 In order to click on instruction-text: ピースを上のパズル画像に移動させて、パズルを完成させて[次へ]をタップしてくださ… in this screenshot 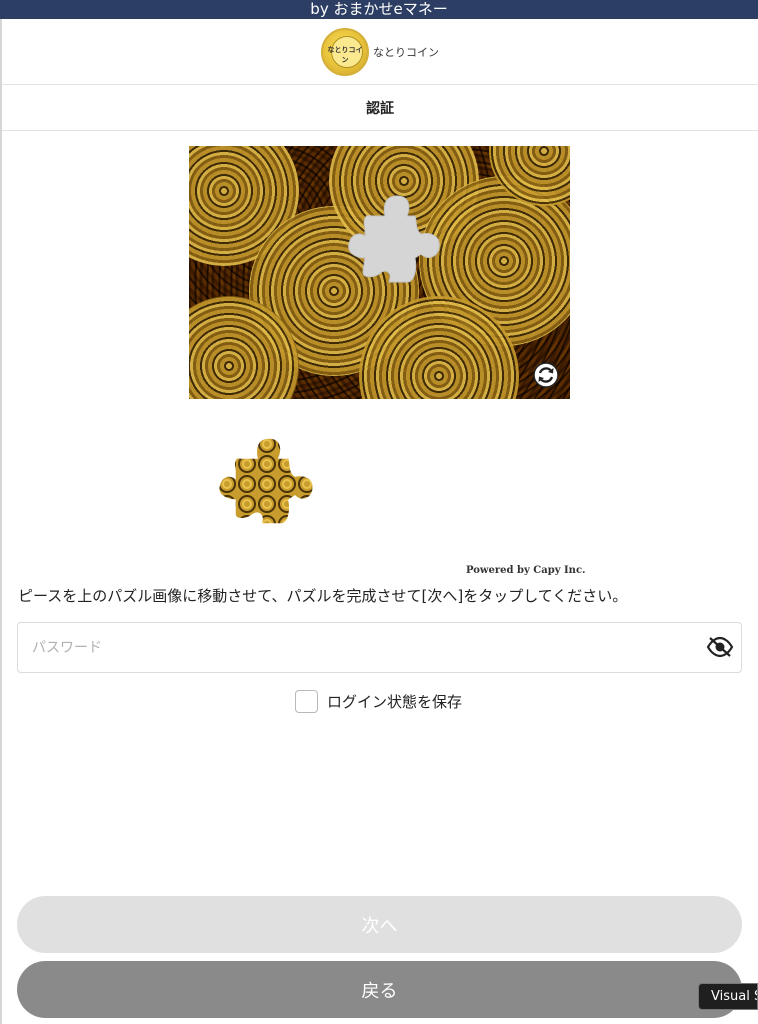, I will do `click(323, 596)`.